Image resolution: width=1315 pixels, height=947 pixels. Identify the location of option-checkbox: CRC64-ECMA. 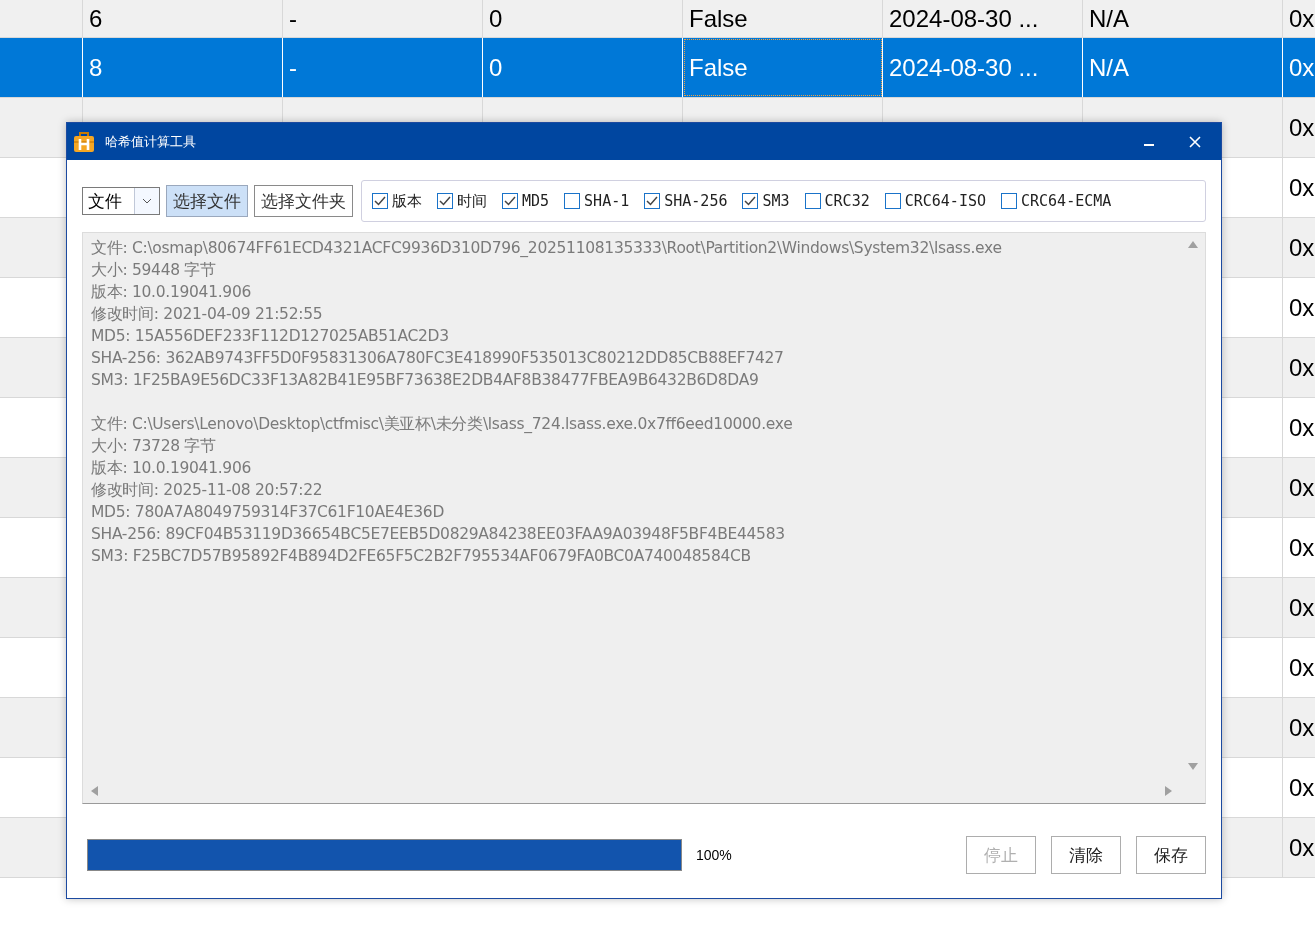
(1056, 201).